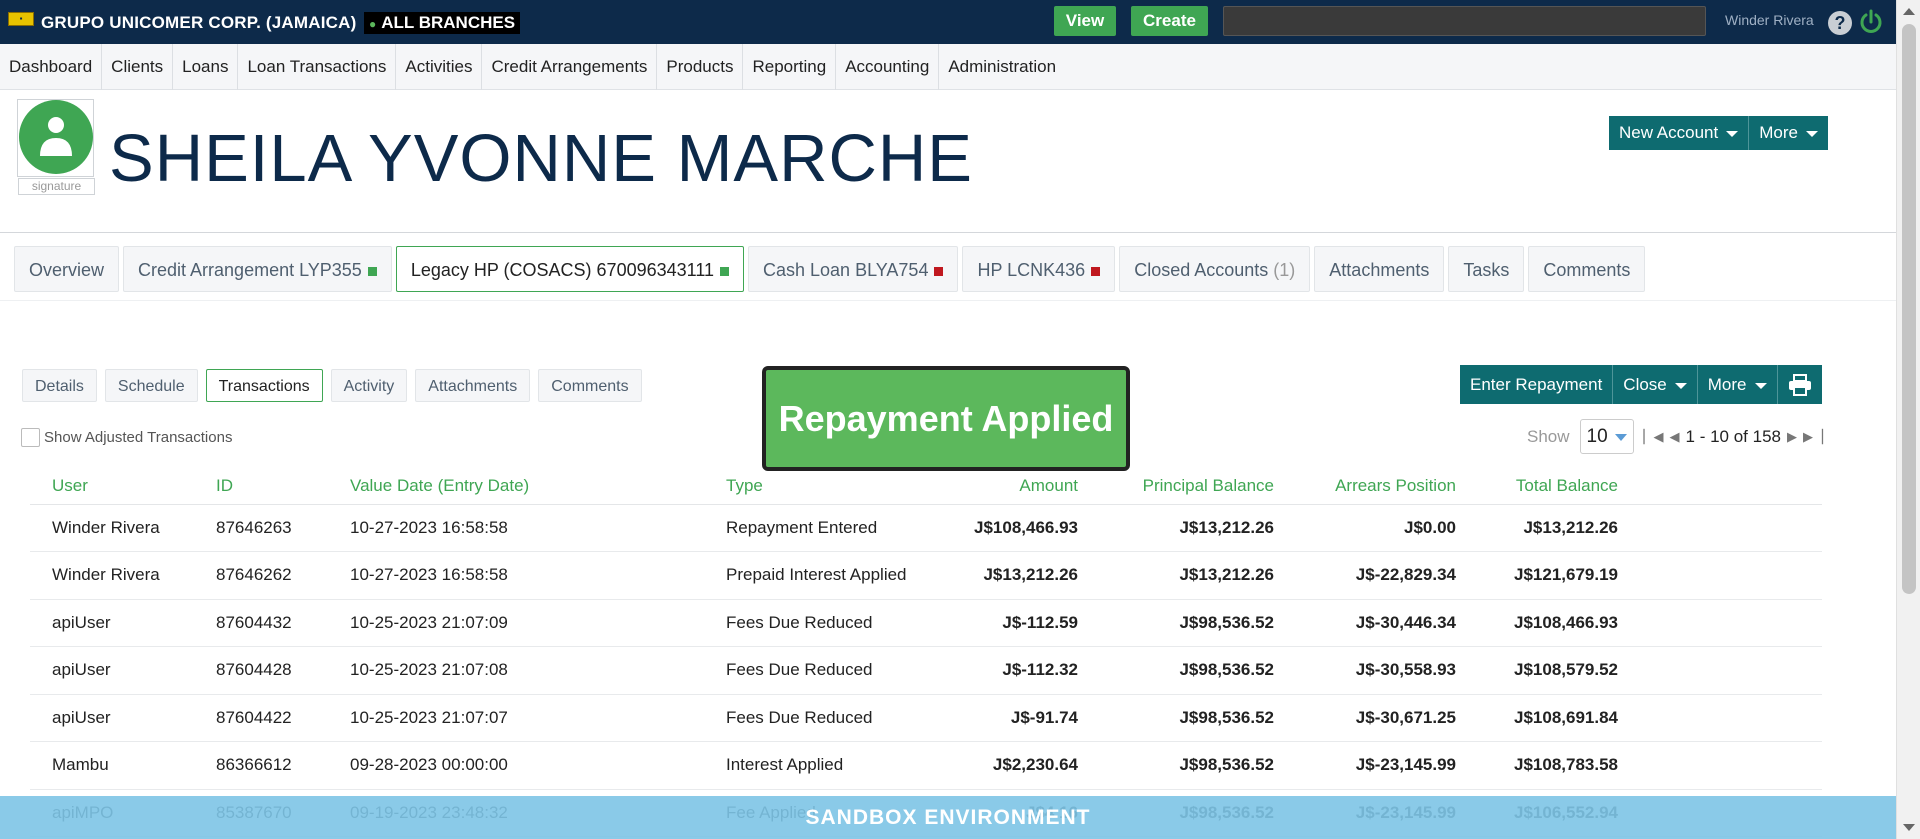 The height and width of the screenshot is (839, 1920). I want to click on last-page-icon: ▶▕, so click(1813, 437).